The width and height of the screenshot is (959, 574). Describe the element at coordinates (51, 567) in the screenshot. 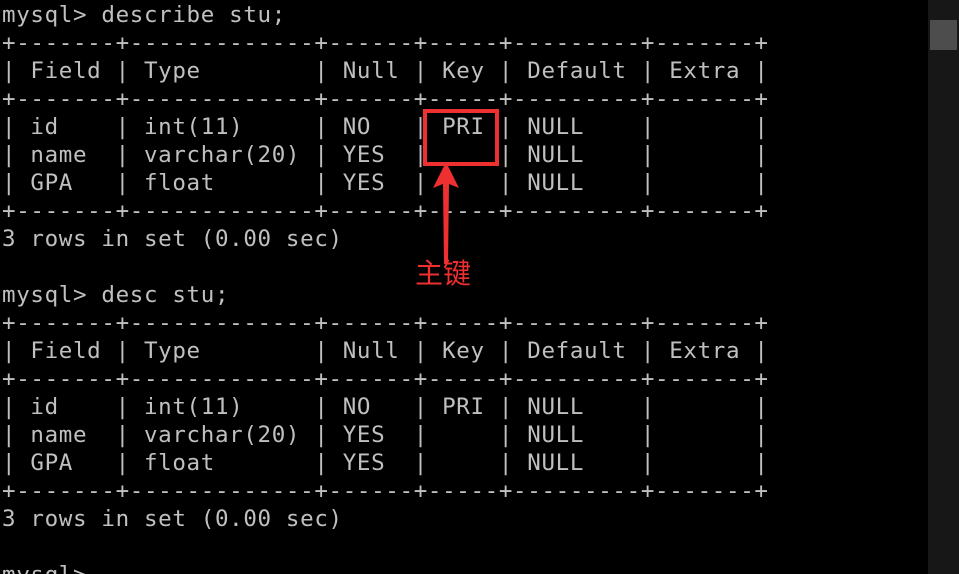

I see `terminal-line-prompt-current: mysql>` at that location.